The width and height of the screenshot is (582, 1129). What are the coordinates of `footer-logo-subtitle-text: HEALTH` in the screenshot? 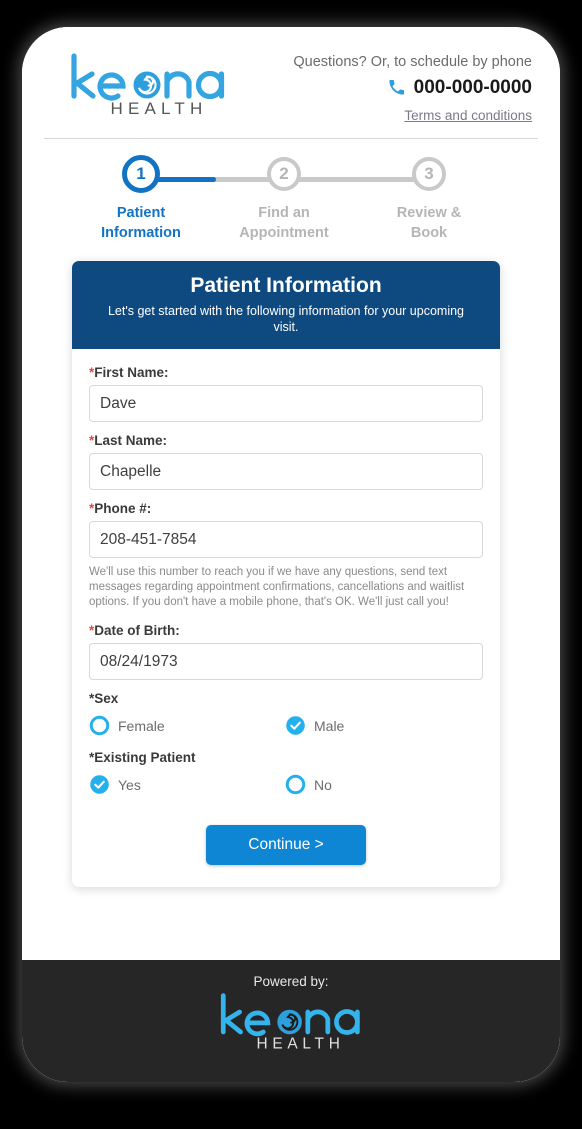 It's located at (300, 1043).